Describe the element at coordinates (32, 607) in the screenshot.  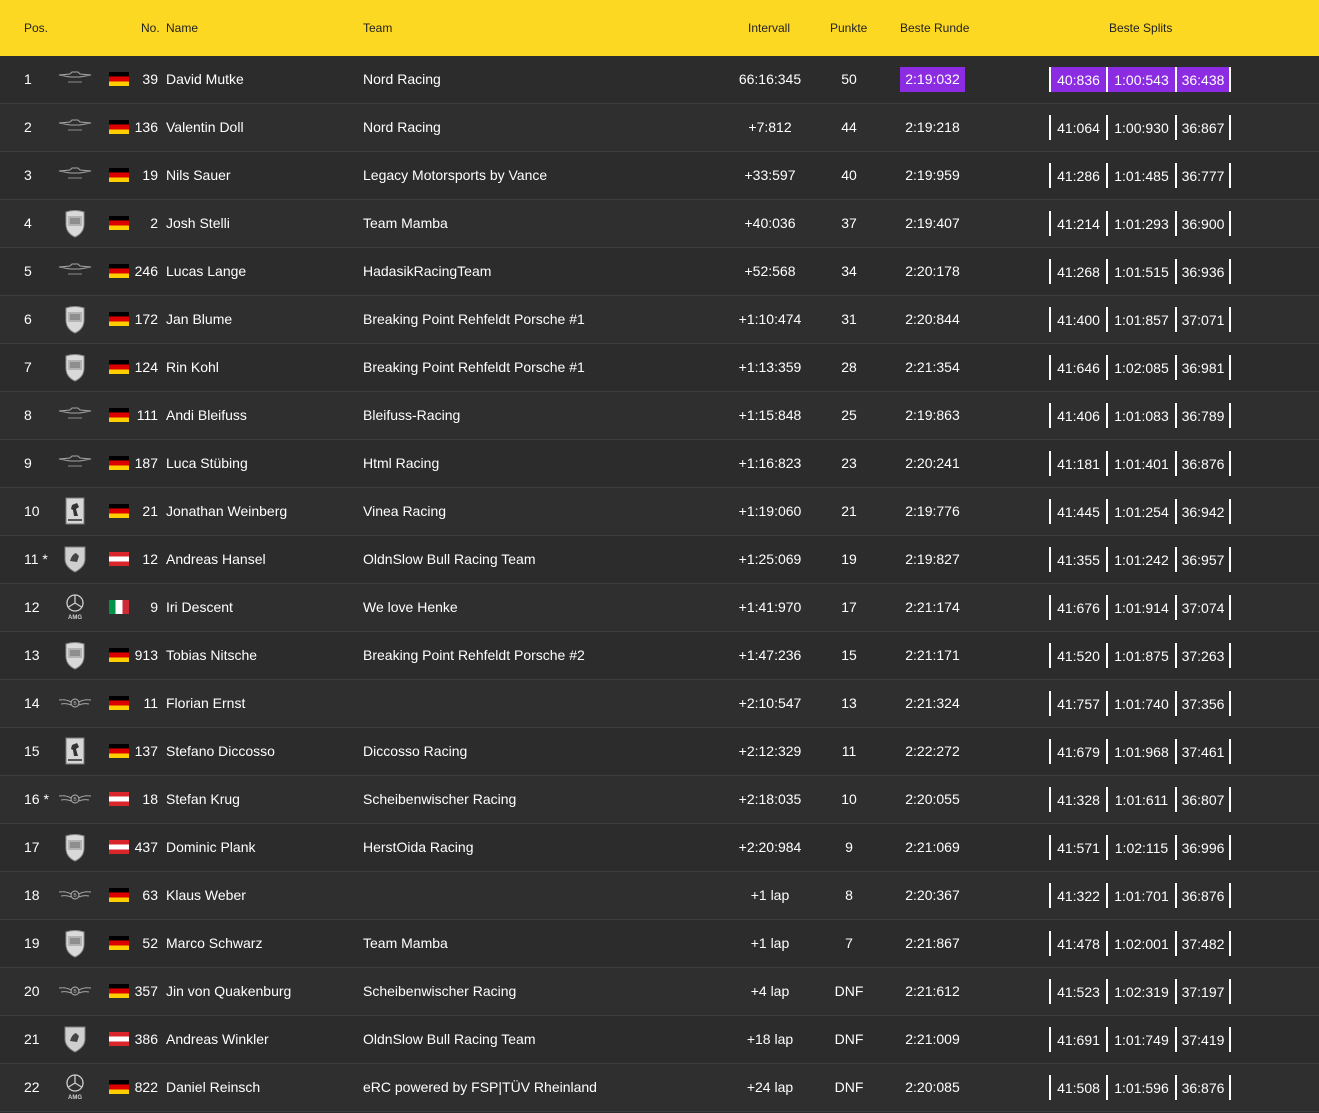
I see `position: 12` at that location.